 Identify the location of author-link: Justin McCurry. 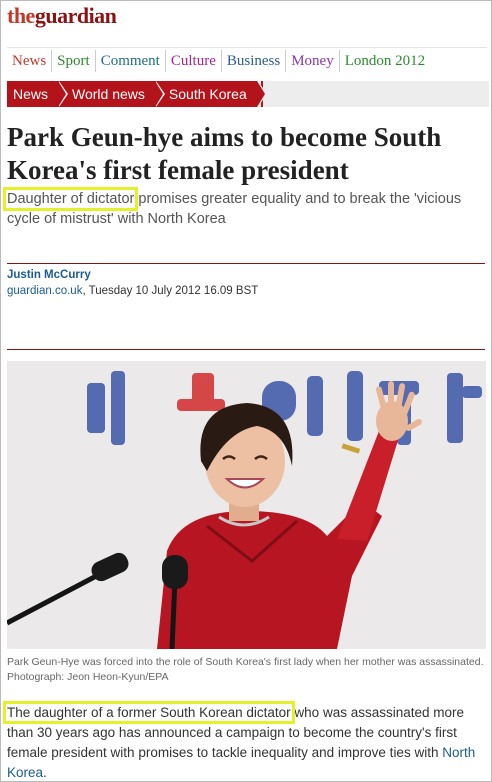
(49, 275).